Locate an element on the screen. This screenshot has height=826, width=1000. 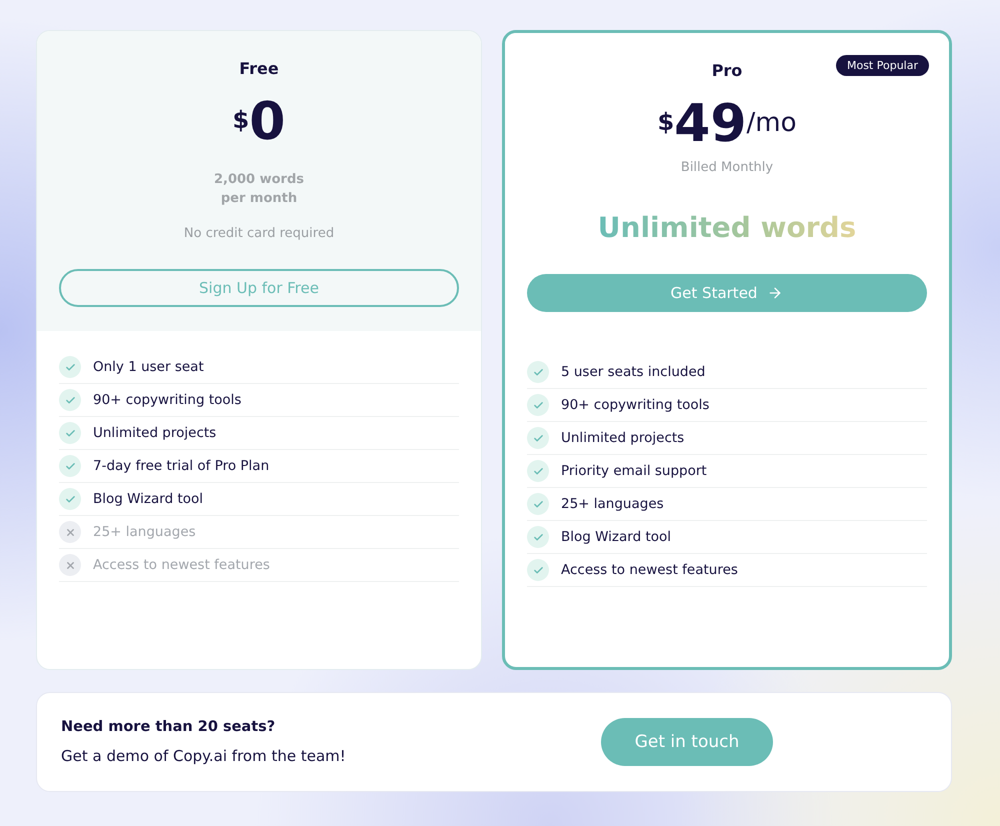
price-period: /mo is located at coordinates (771, 123).